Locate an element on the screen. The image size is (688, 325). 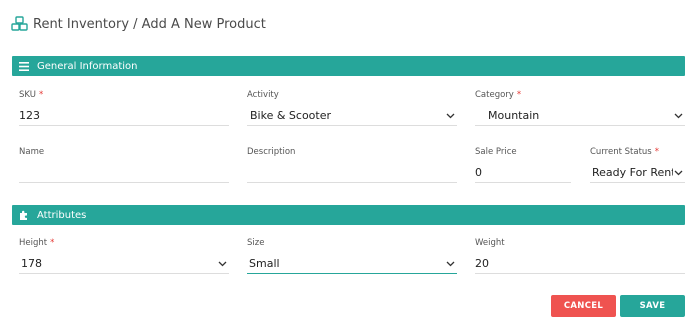
sku-field: SKU * 123 is located at coordinates (124, 108).